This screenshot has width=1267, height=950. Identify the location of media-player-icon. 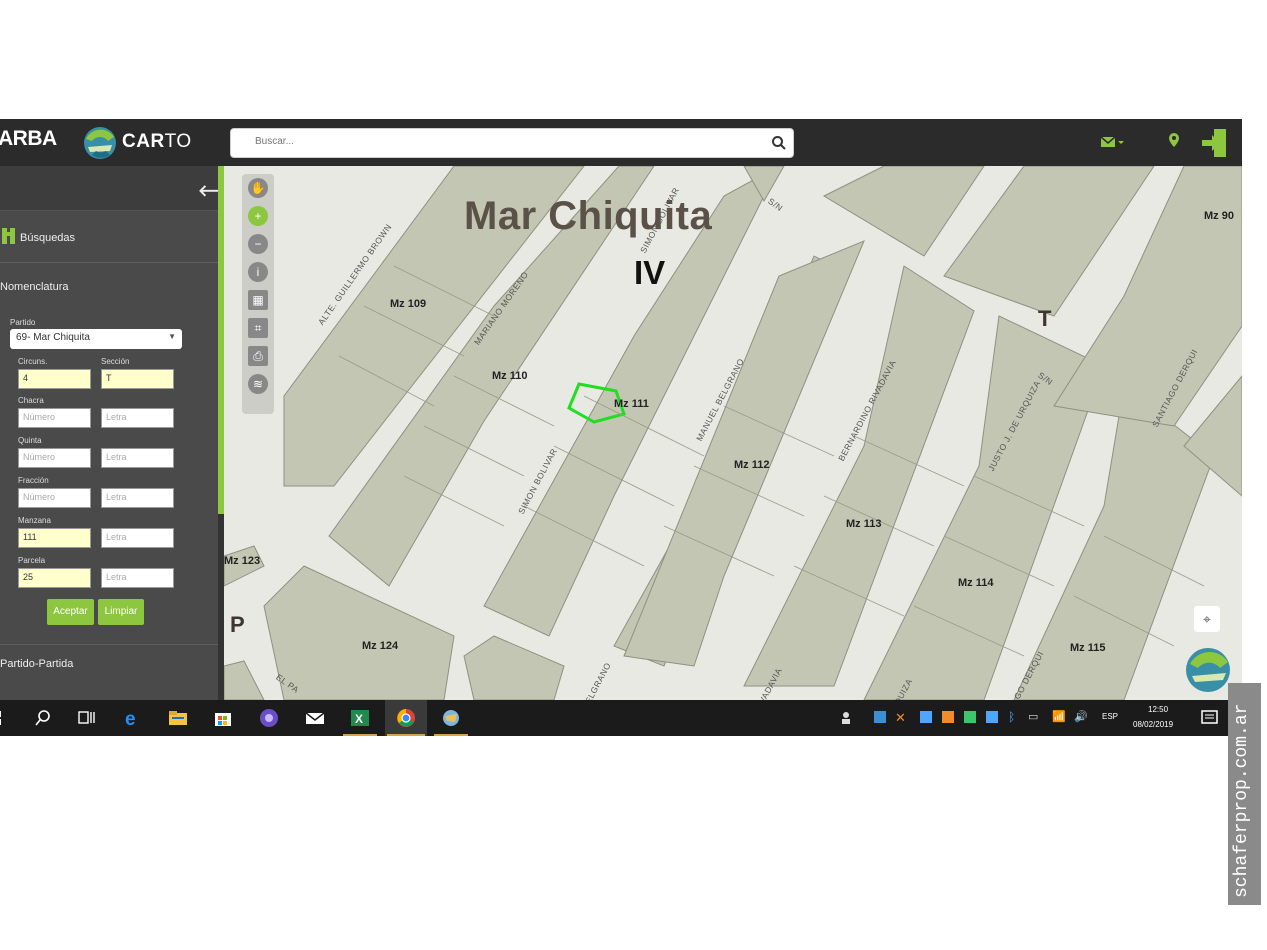
(269, 718).